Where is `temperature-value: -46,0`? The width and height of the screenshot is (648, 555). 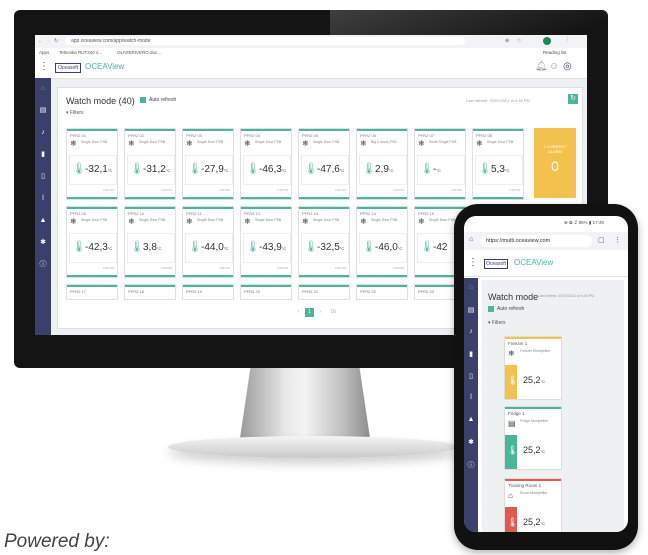 temperature-value: -46,0 is located at coordinates (386, 247).